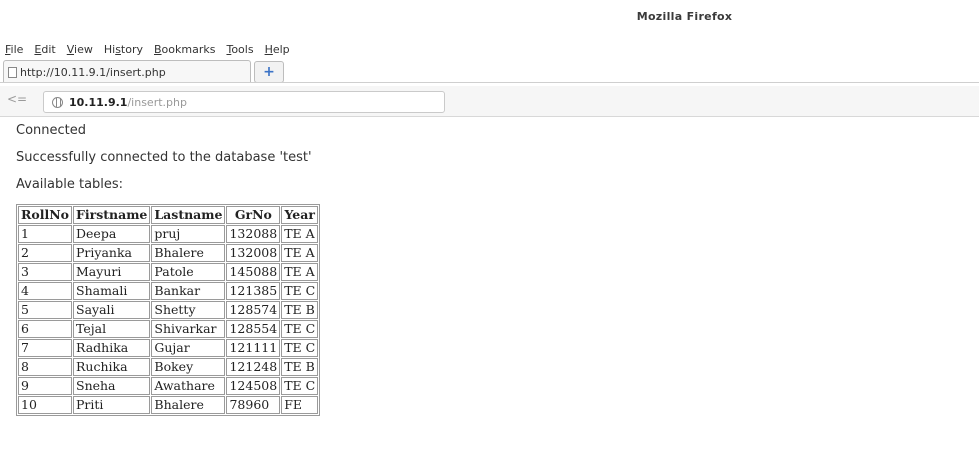 Image resolution: width=979 pixels, height=473 pixels. Describe the element at coordinates (98, 102) in the screenshot. I see `url-host: 10.11.9.1` at that location.